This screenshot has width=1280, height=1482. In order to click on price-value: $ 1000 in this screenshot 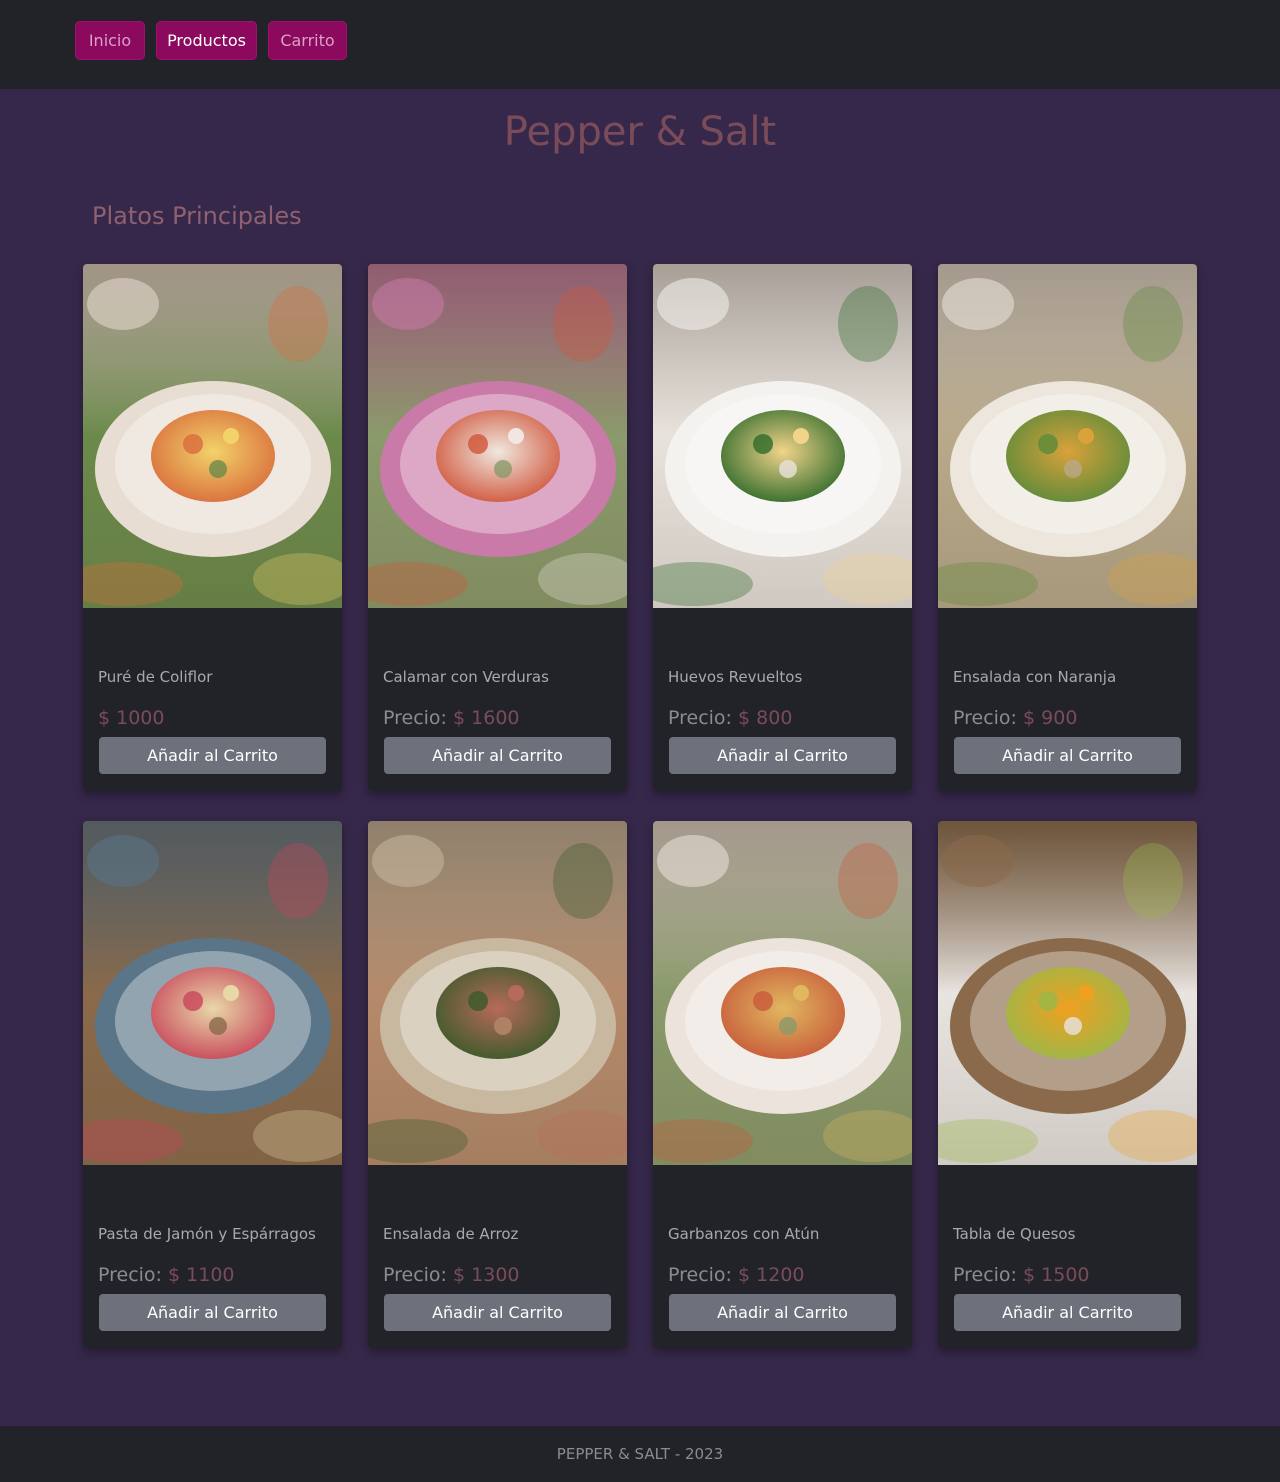, I will do `click(131, 718)`.